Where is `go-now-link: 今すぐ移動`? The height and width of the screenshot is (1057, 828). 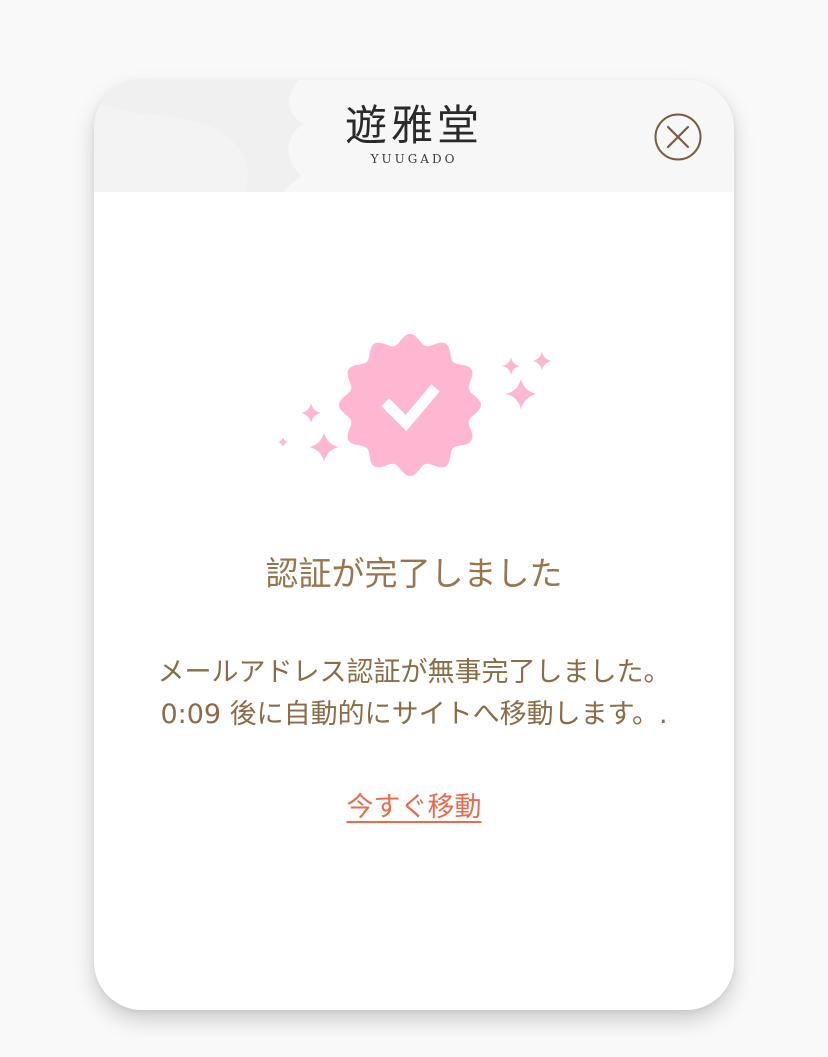 go-now-link: 今すぐ移動 is located at coordinates (414, 807).